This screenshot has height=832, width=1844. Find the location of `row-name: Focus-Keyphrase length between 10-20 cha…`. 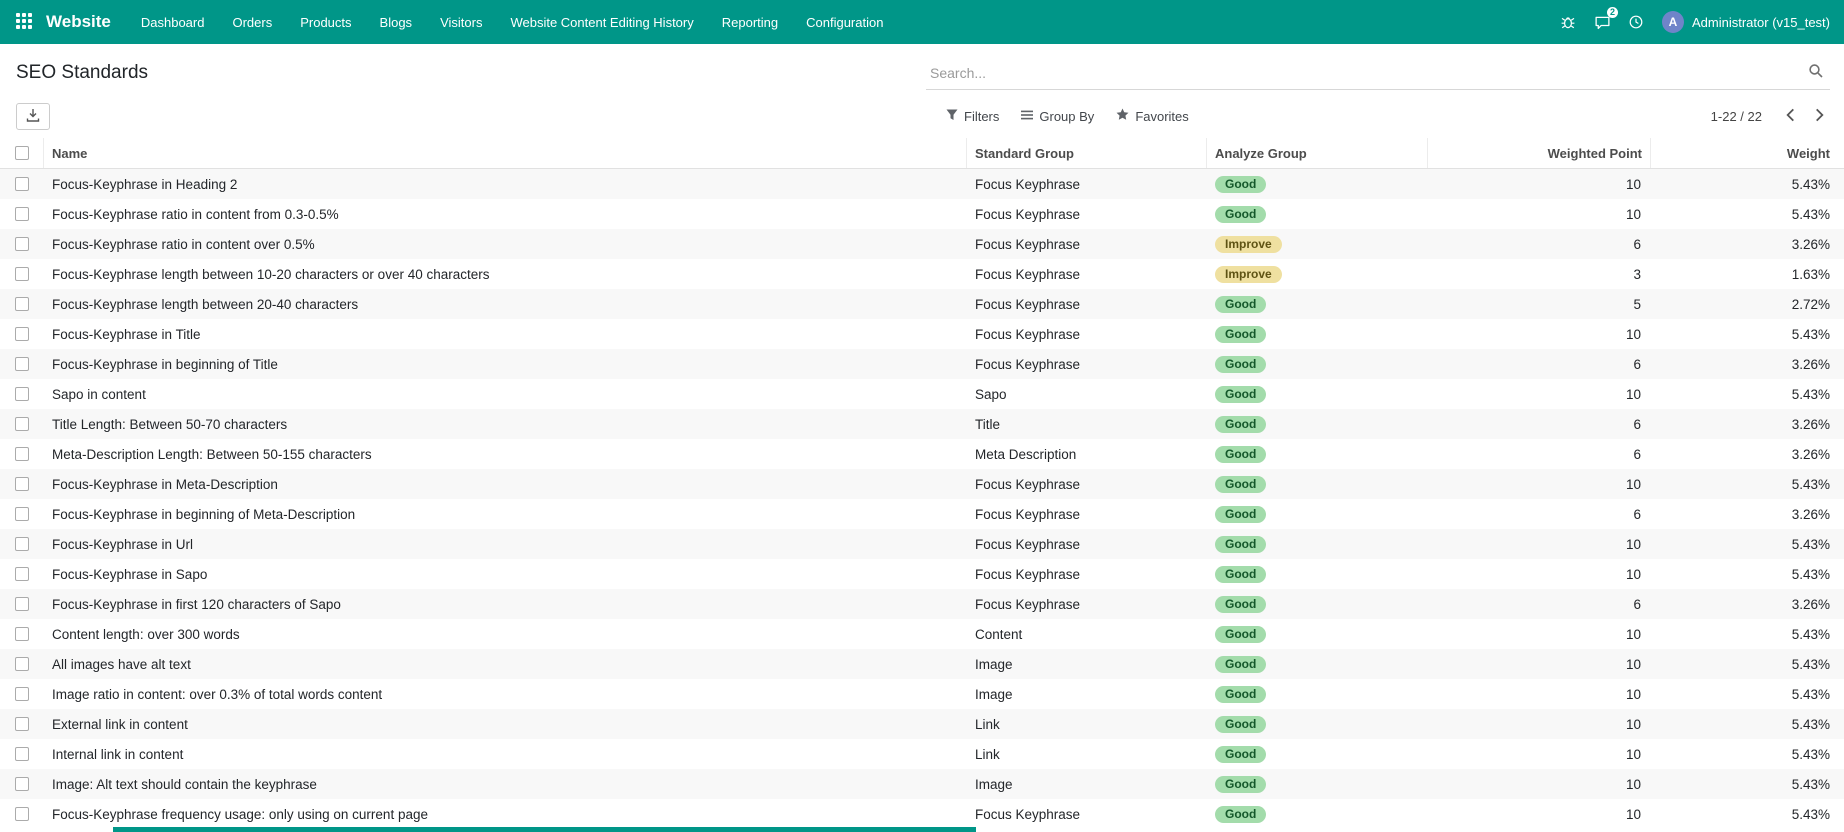

row-name: Focus-Keyphrase length between 10-20 cha… is located at coordinates (271, 274).